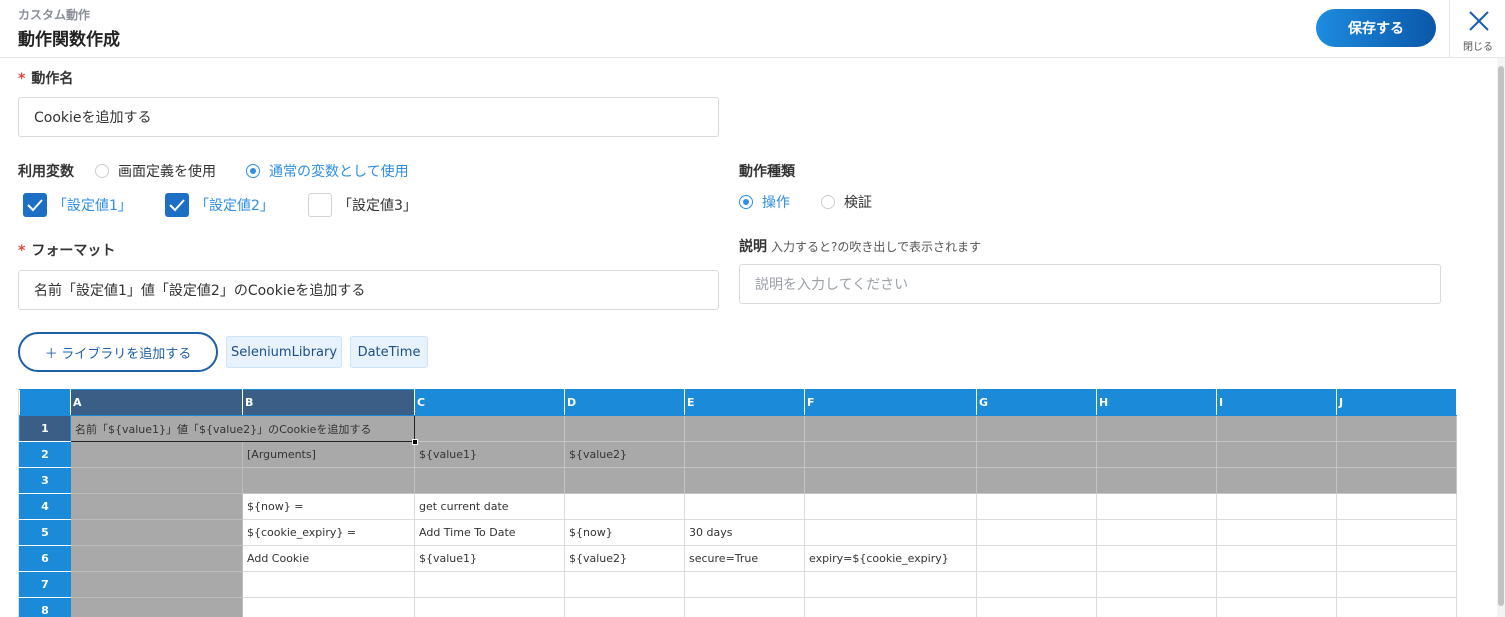 This screenshot has width=1505, height=617. I want to click on close-button: 閉じる, so click(1477, 29).